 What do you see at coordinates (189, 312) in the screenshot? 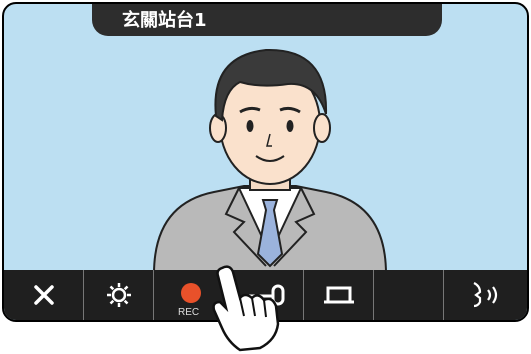
I see `record-label: REC` at bounding box center [189, 312].